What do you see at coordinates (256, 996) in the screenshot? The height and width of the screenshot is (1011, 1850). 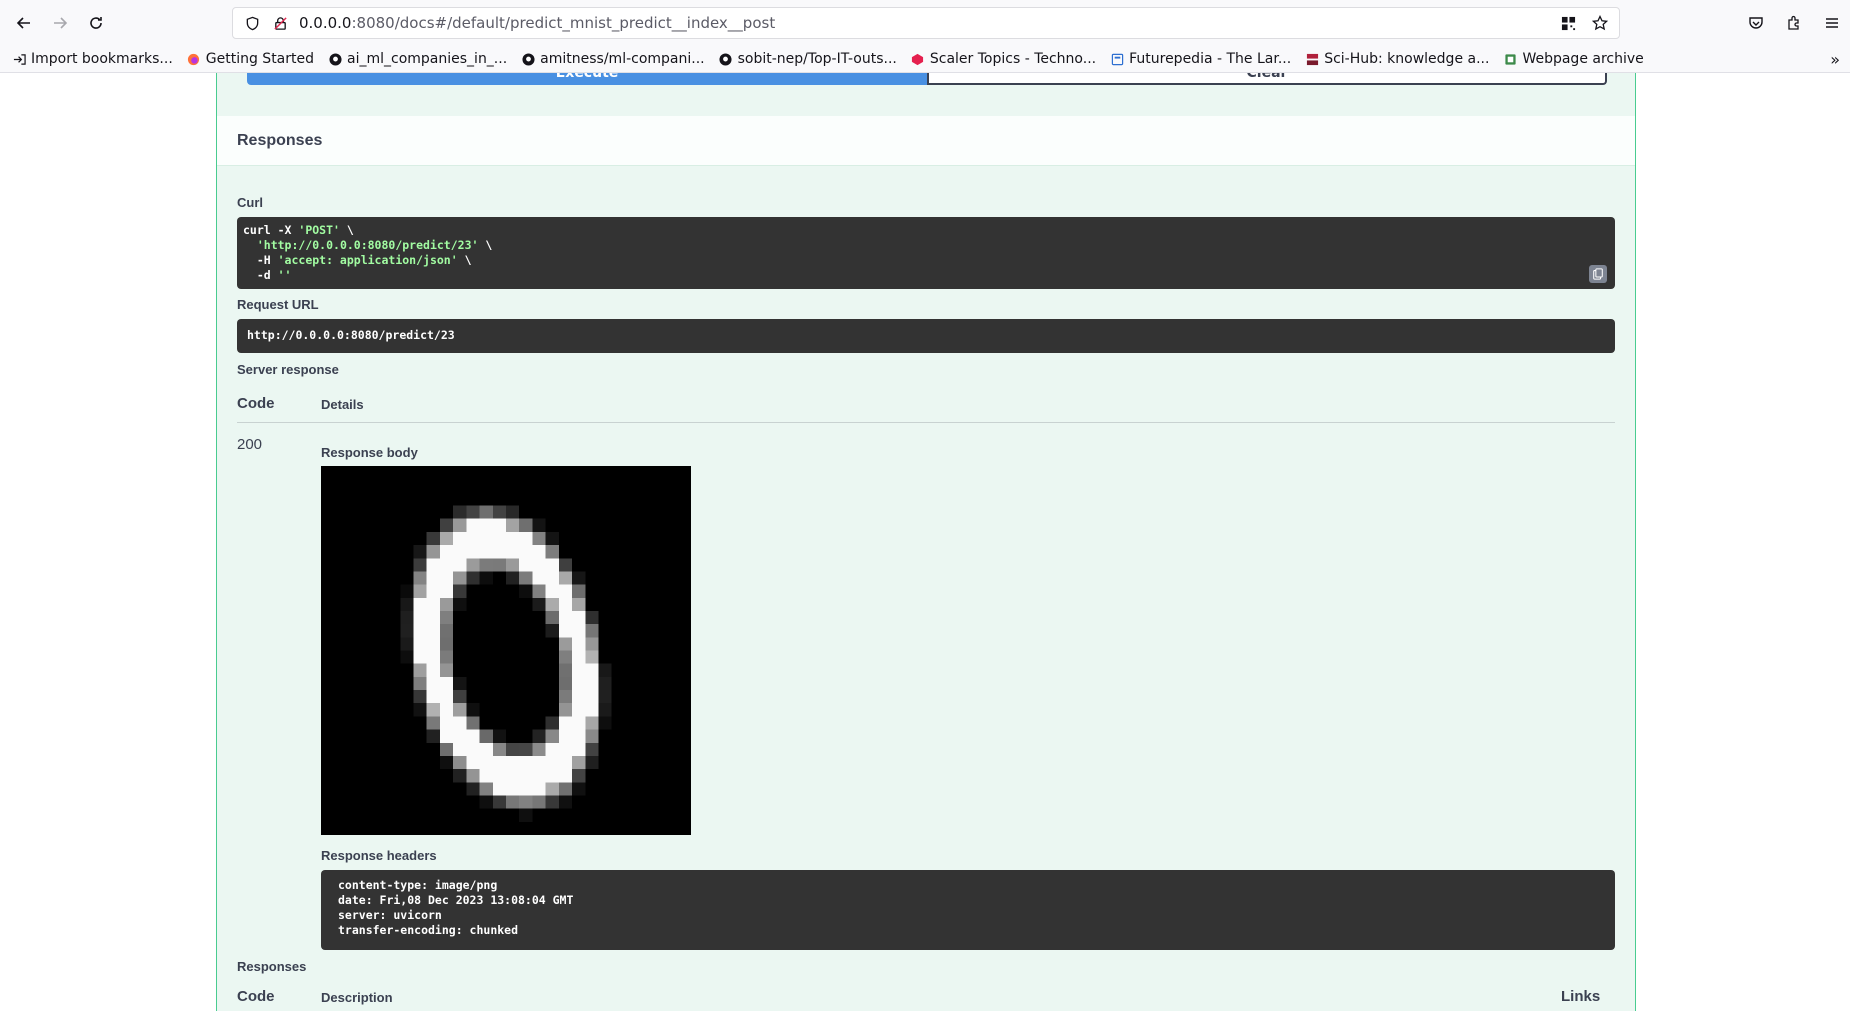 I see `bottom-code-header: Code` at bounding box center [256, 996].